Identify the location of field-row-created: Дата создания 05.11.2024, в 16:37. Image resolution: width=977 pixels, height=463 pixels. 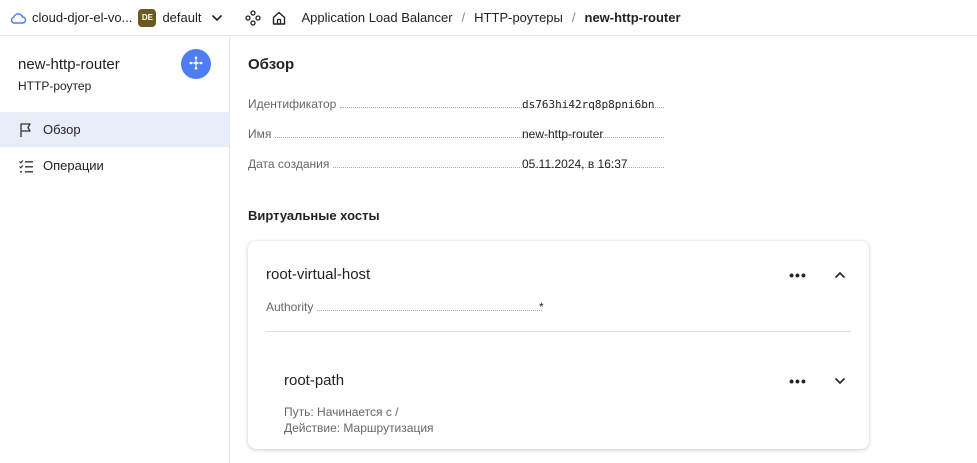
(458, 163).